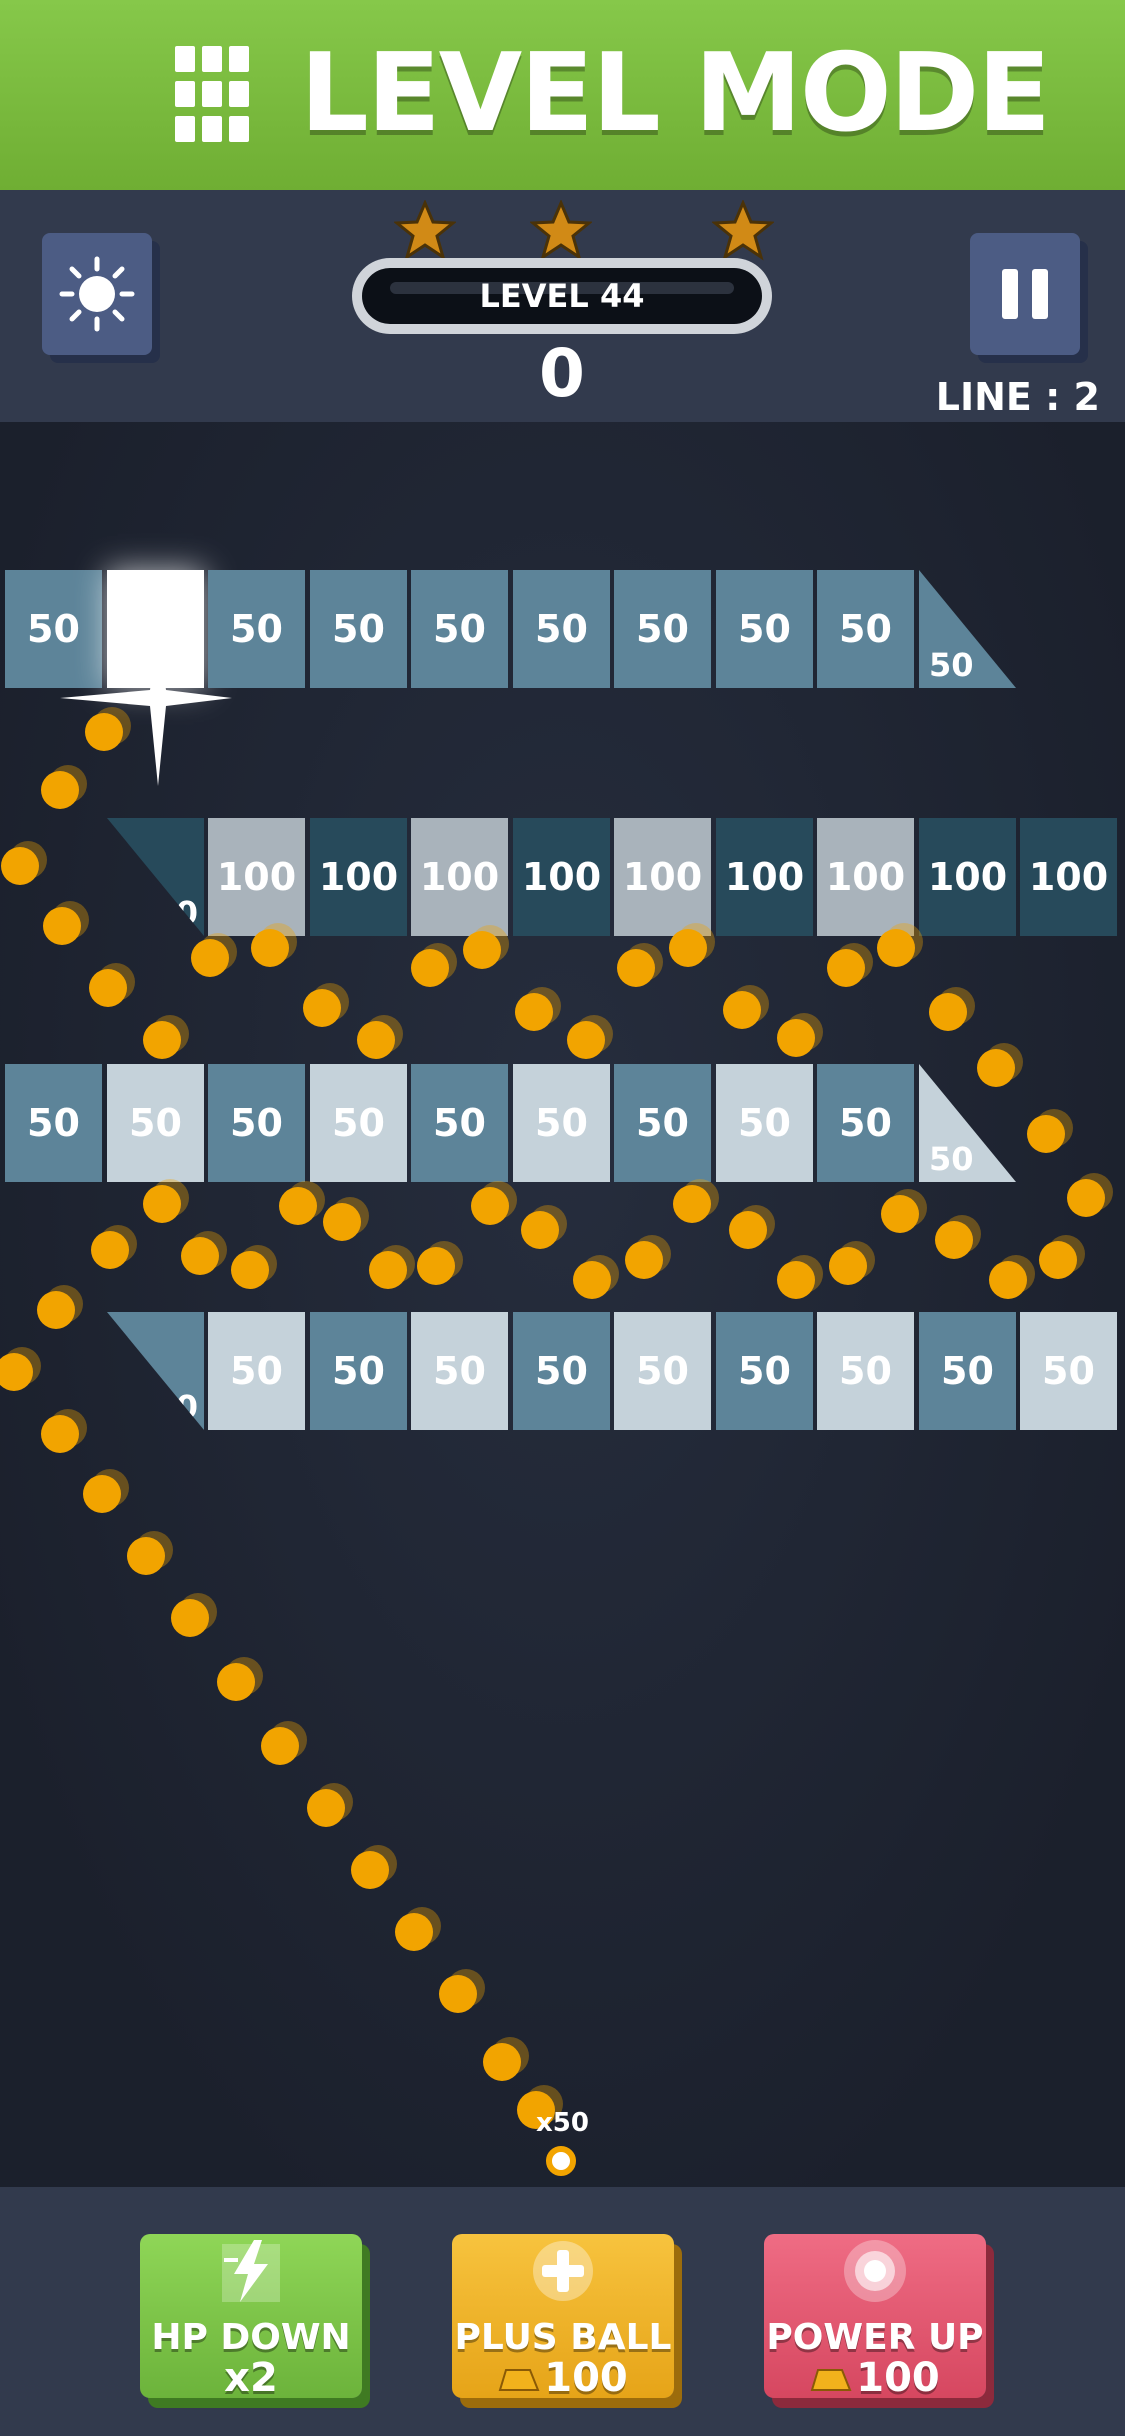 This screenshot has height=2436, width=1125. Describe the element at coordinates (155, 629) in the screenshot. I see `brick` at that location.